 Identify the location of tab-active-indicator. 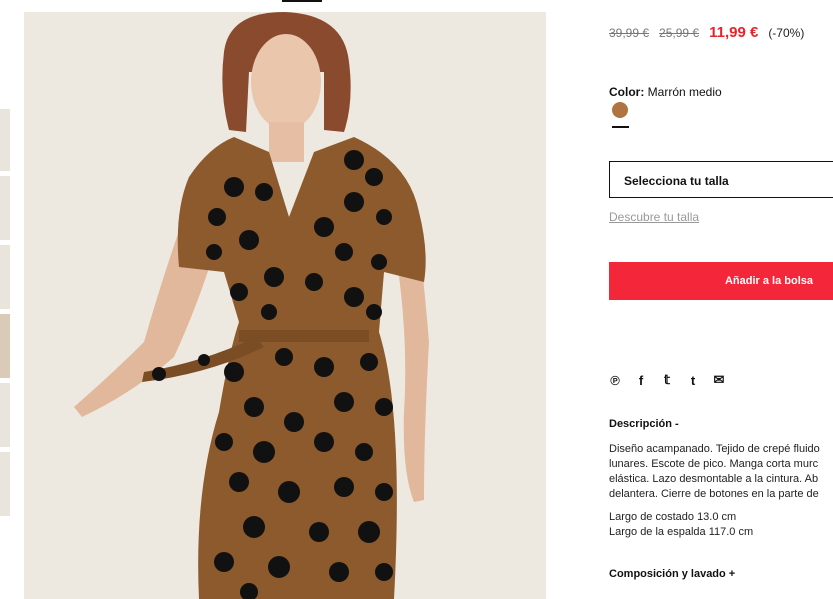
(302, 1).